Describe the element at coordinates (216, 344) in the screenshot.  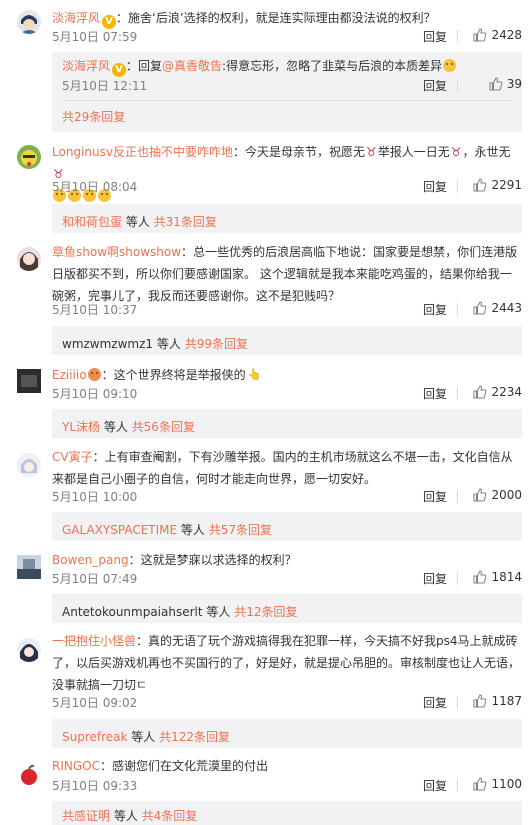
I see `more-replies-link: 共99条回复` at that location.